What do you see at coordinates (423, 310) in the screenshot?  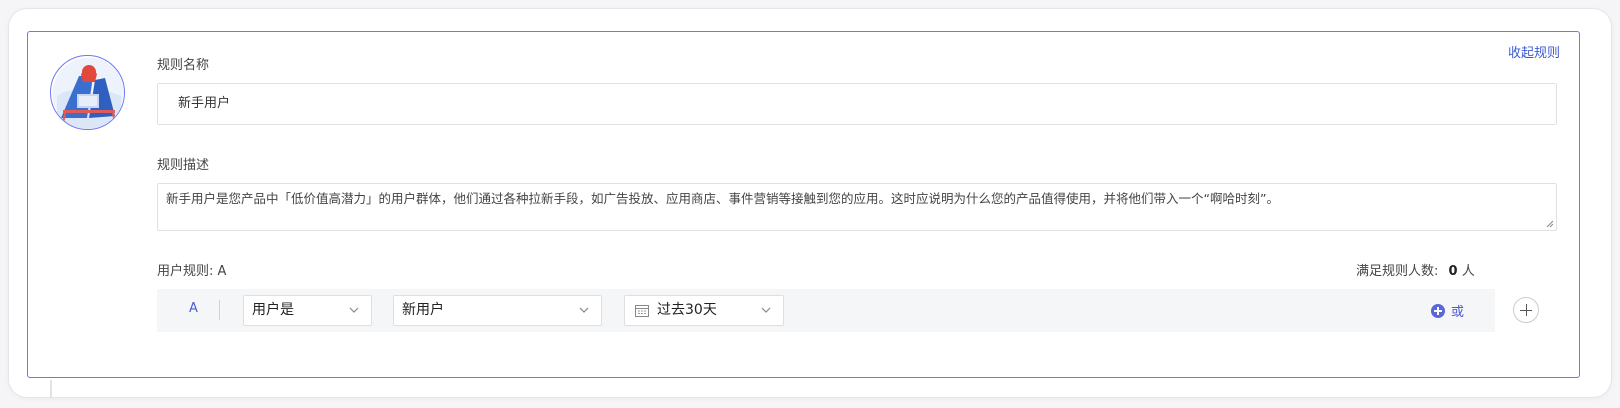 I see `value-select-value: 新用户` at bounding box center [423, 310].